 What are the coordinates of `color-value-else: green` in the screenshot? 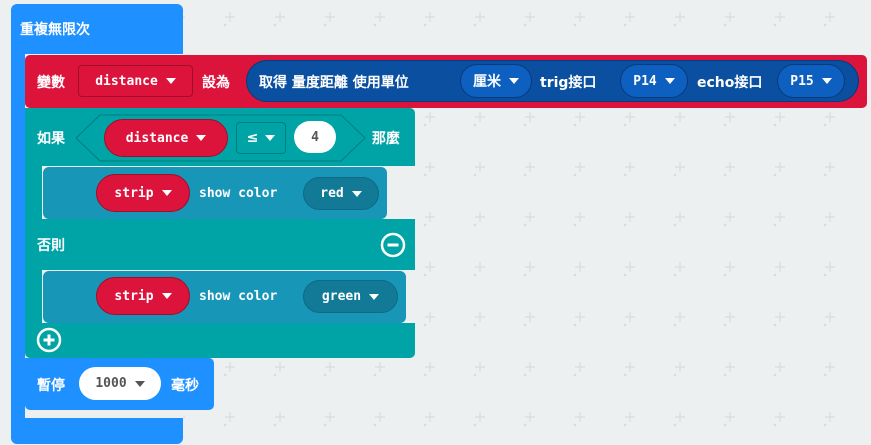 It's located at (341, 296).